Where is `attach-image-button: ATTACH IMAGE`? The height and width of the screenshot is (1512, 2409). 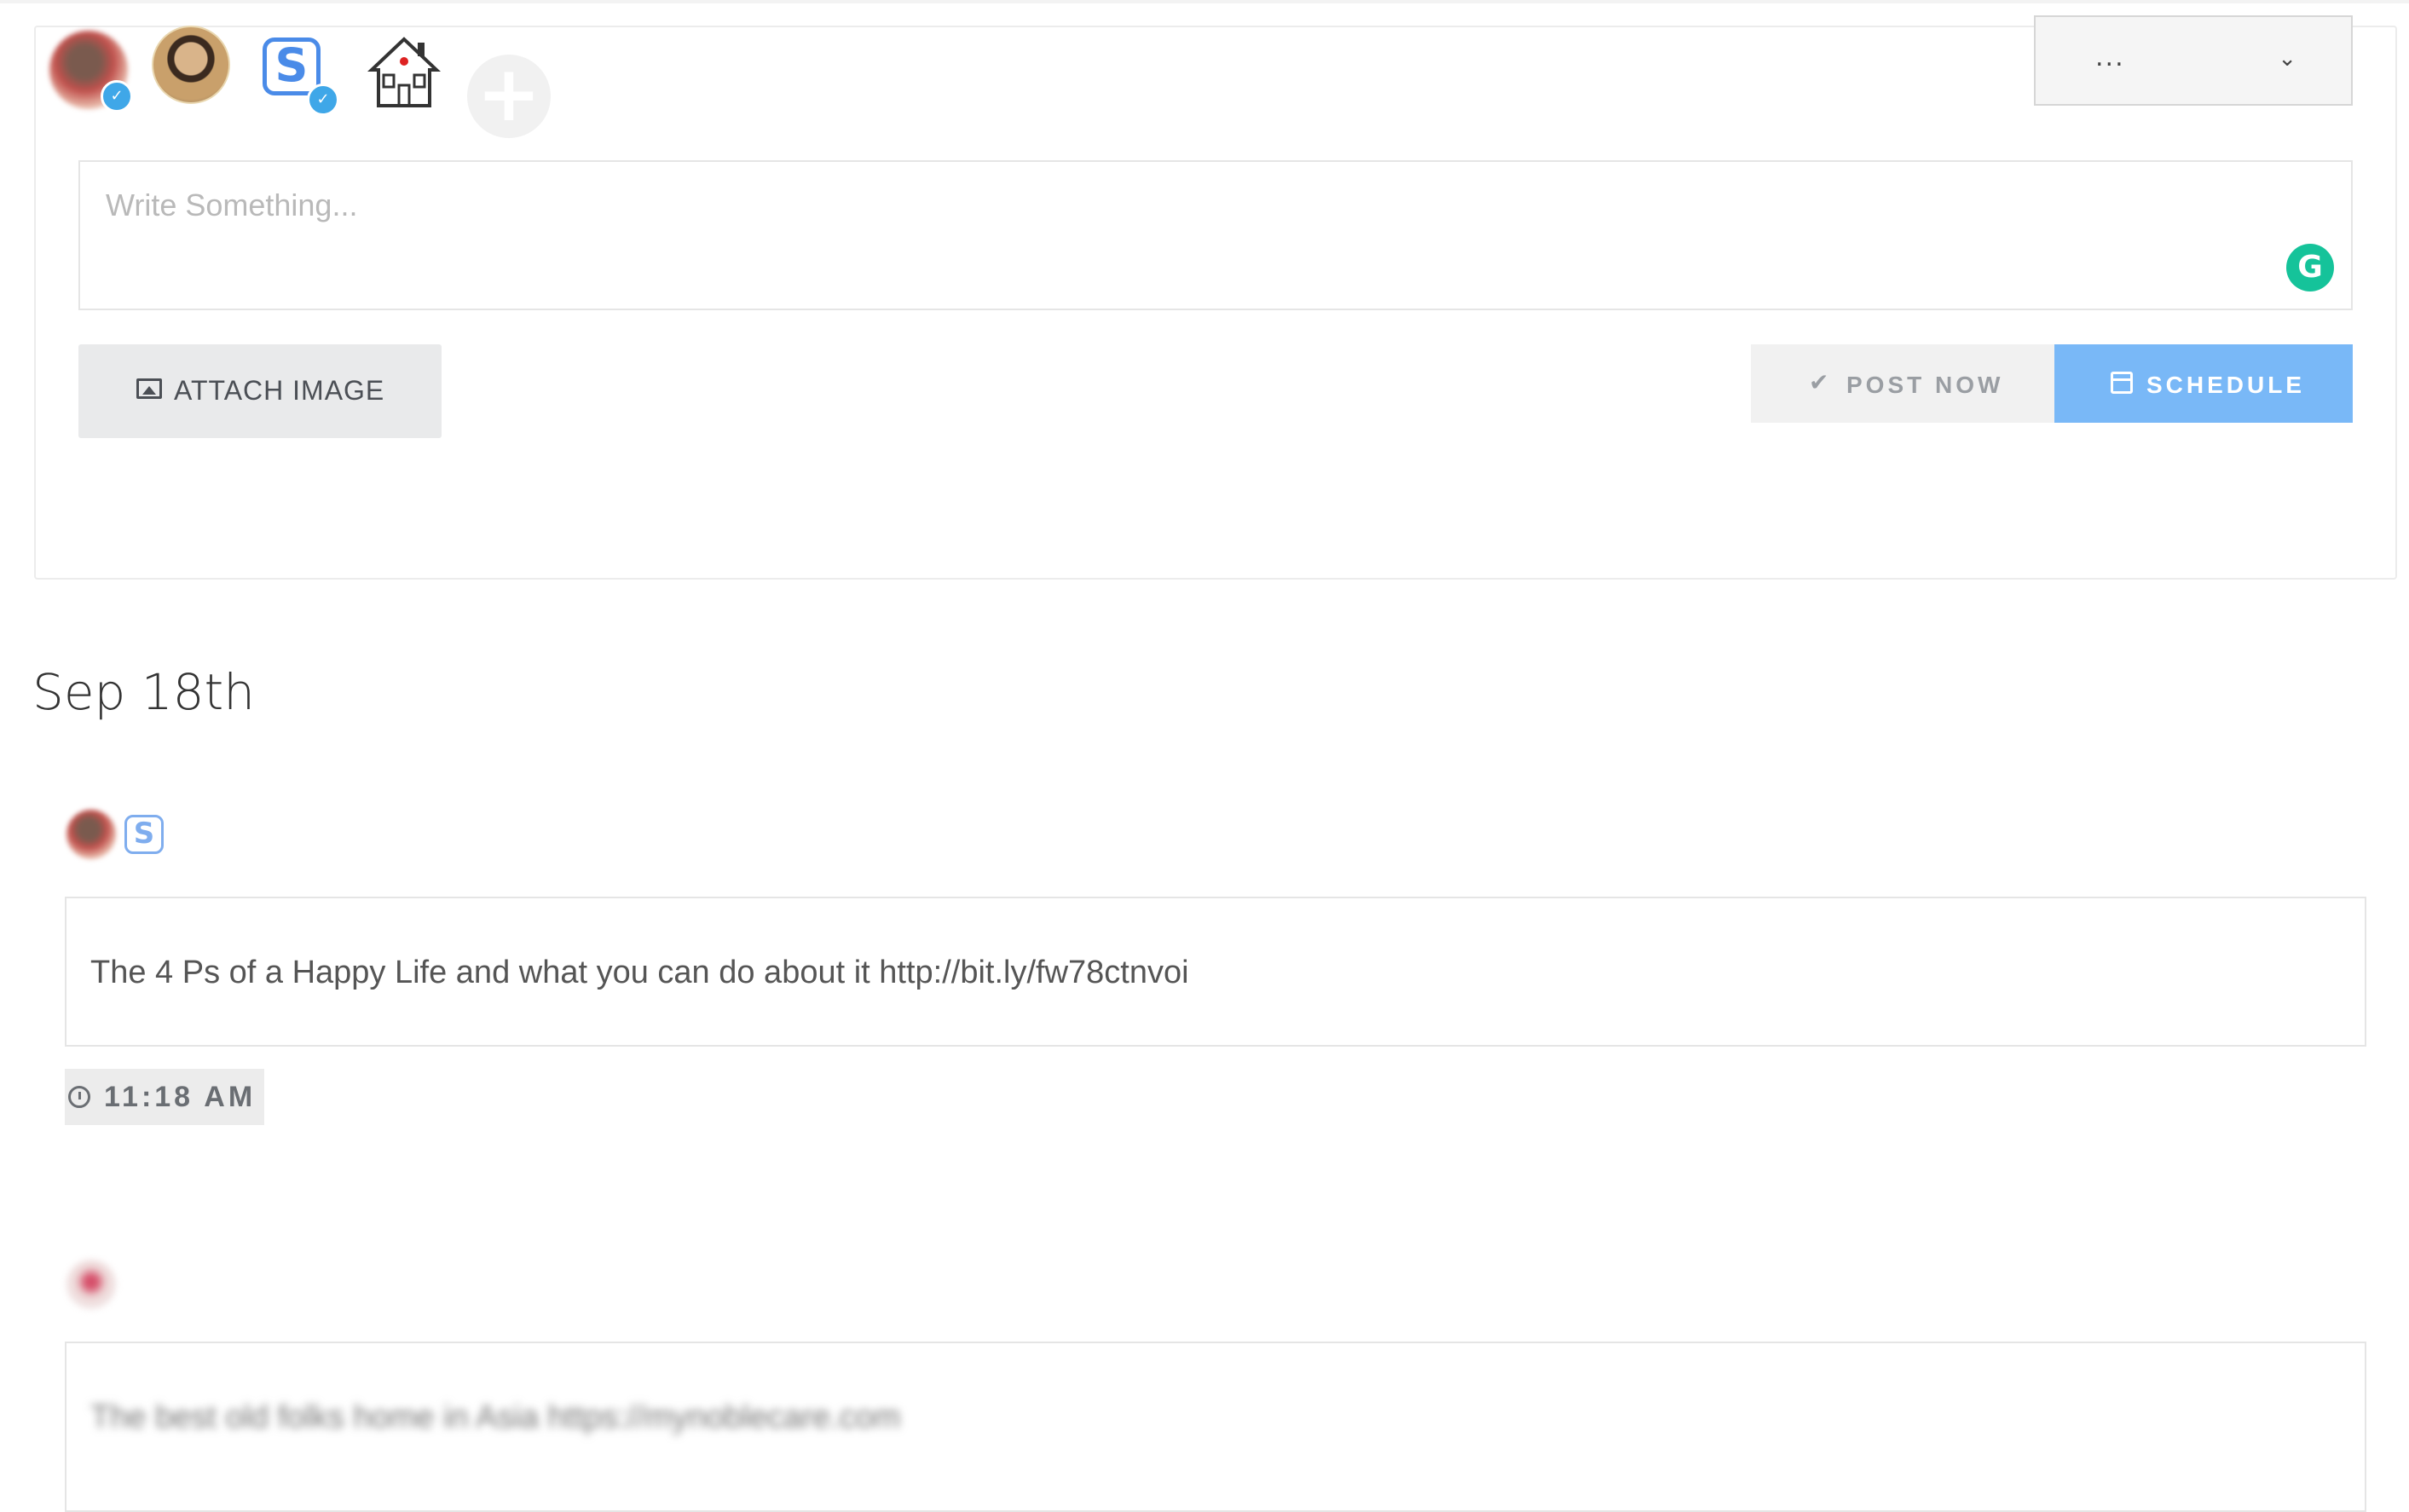
attach-image-button: ATTACH IMAGE is located at coordinates (260, 391).